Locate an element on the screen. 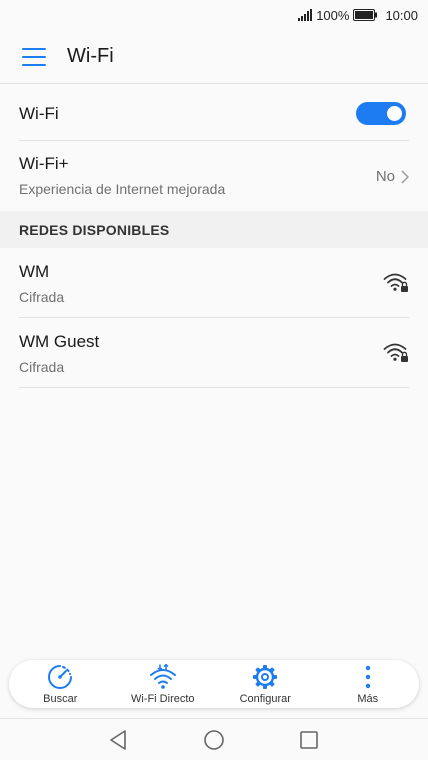 The image size is (428, 760). scan-label: Buscar is located at coordinates (60, 699).